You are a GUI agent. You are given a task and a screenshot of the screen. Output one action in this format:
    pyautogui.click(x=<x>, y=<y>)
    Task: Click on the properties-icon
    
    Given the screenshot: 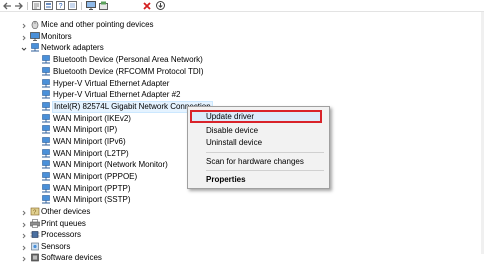 What is the action you would take?
    pyautogui.click(x=36, y=5)
    